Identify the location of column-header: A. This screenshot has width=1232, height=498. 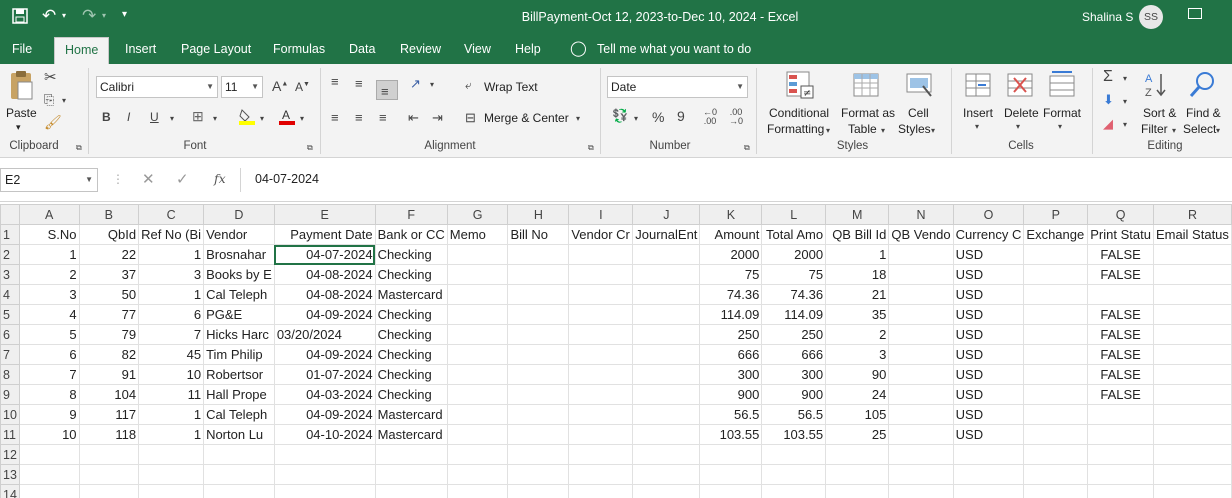
(49, 214).